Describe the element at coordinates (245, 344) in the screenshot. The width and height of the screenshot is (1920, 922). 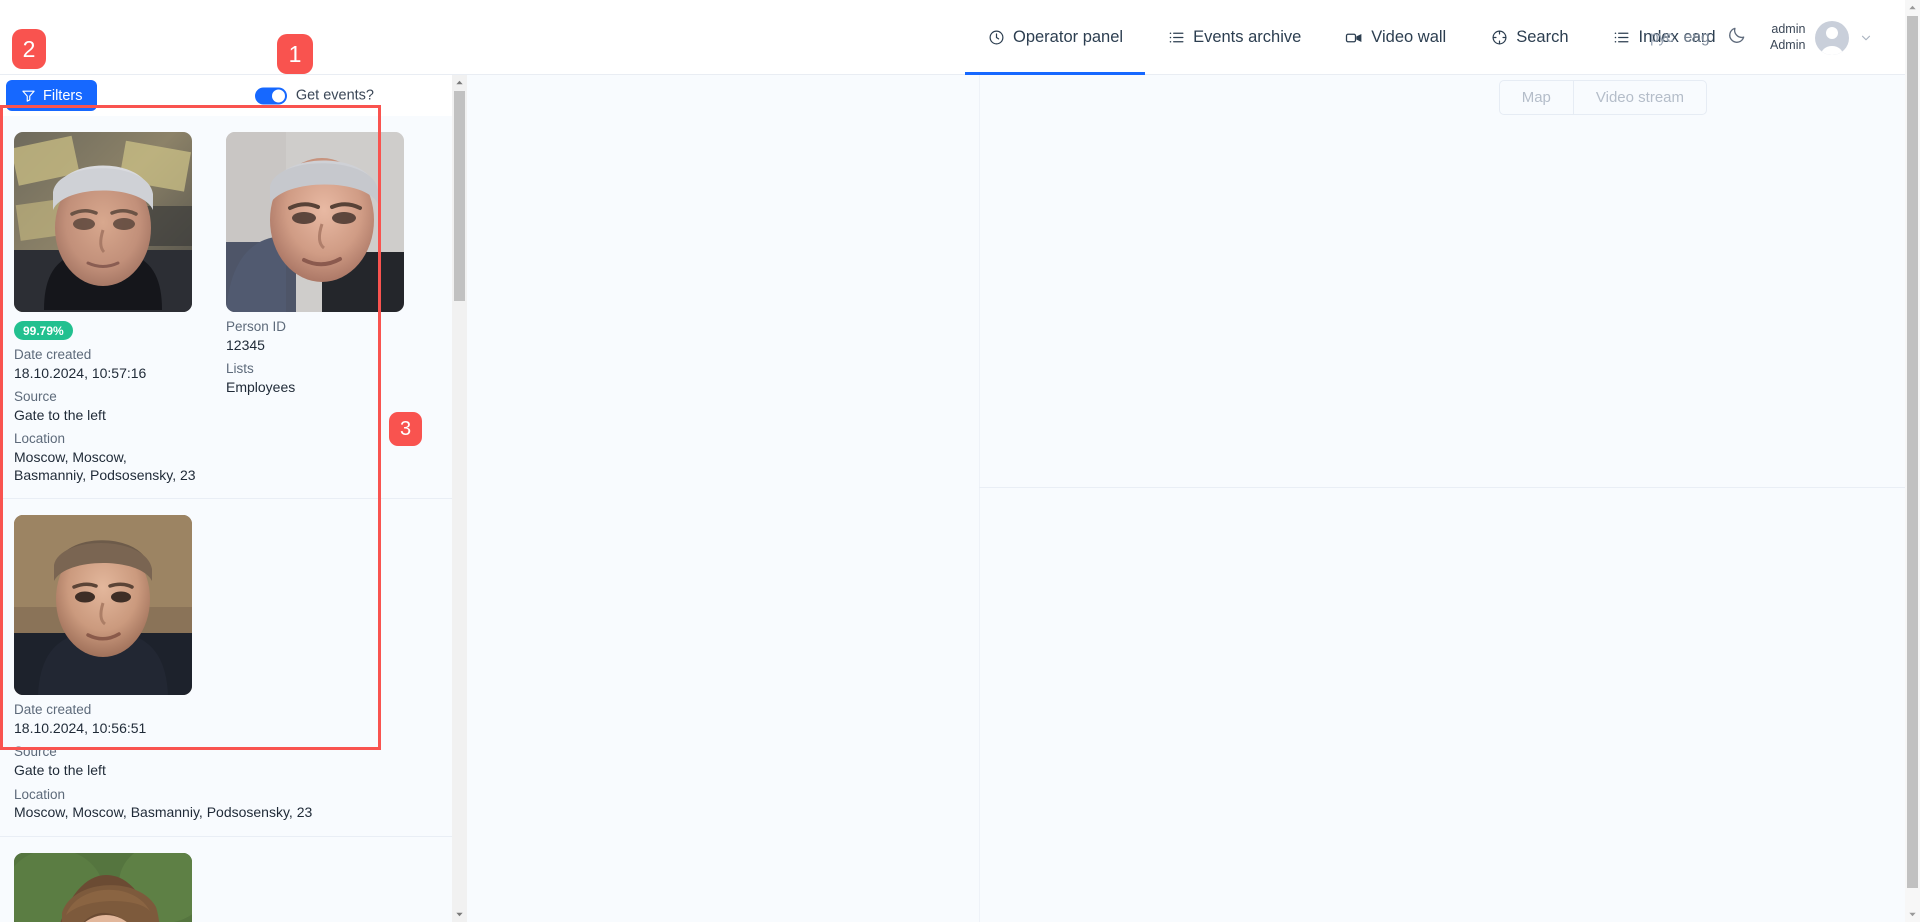
I see `field-value: 12345` at that location.